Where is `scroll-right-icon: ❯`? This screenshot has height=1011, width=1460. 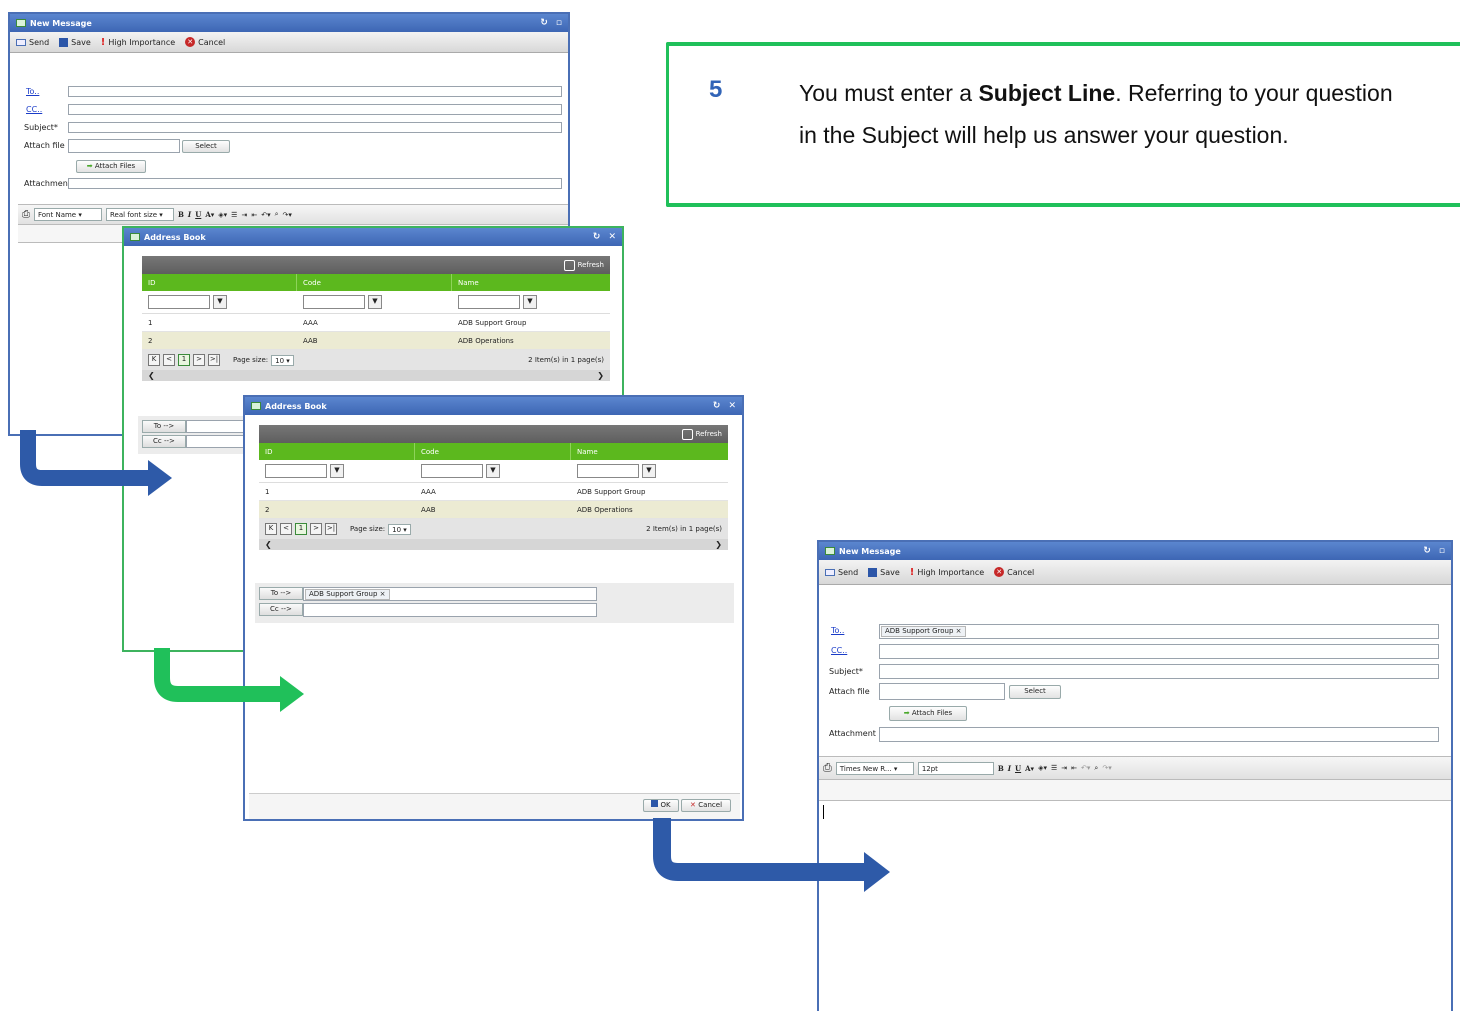 scroll-right-icon: ❯ is located at coordinates (718, 544).